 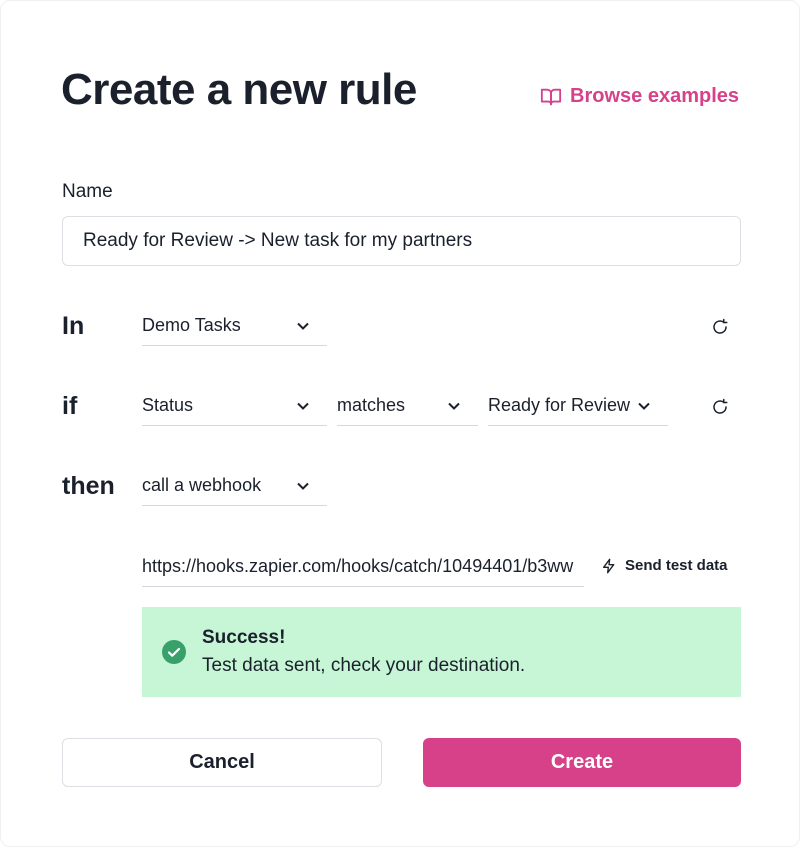 I want to click on send-test-data-button: Send test data, so click(x=664, y=565).